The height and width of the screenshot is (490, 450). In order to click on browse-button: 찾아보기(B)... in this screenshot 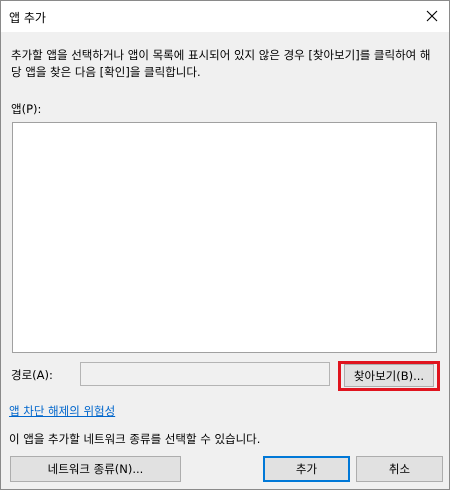, I will do `click(389, 375)`.